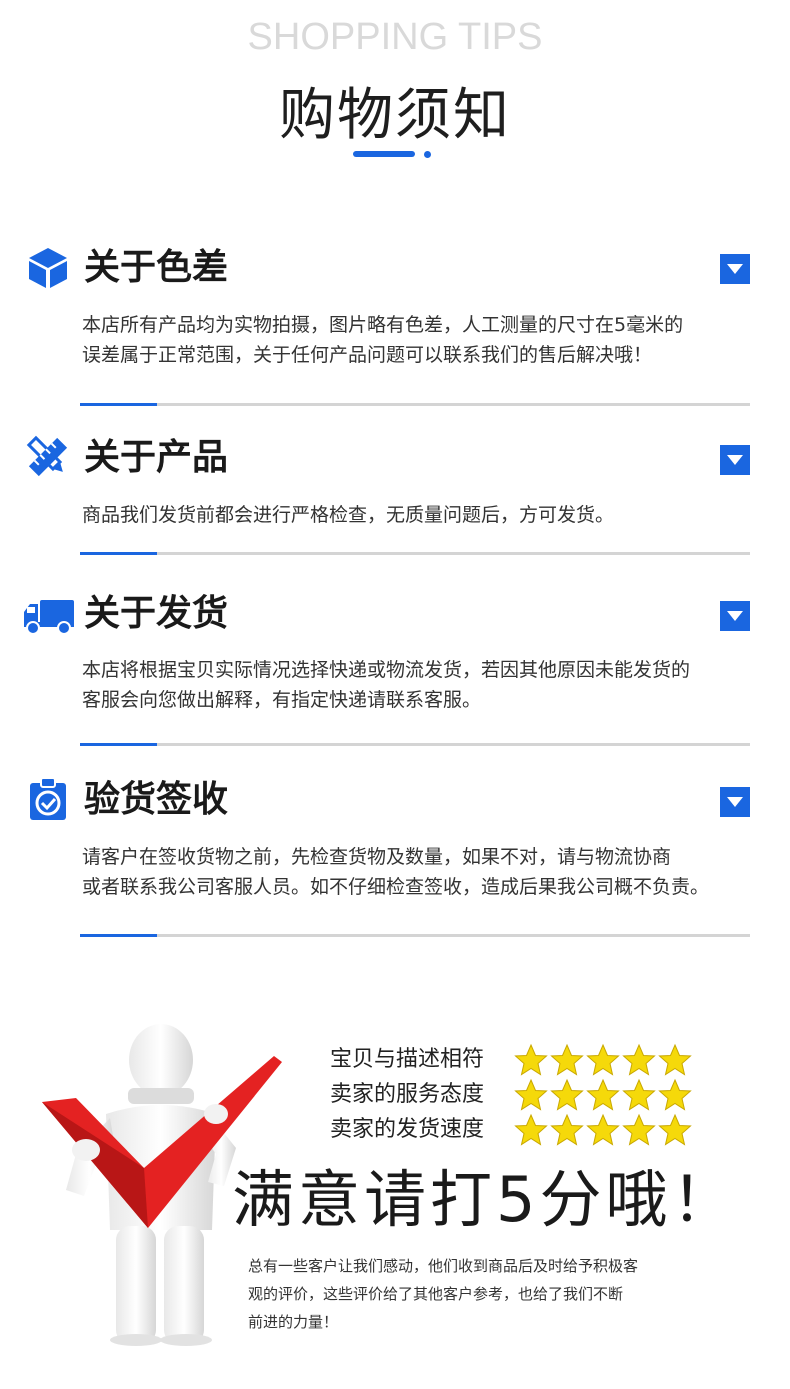 The height and width of the screenshot is (1389, 790). What do you see at coordinates (48, 798) in the screenshot?
I see `clipboard-check-icon` at bounding box center [48, 798].